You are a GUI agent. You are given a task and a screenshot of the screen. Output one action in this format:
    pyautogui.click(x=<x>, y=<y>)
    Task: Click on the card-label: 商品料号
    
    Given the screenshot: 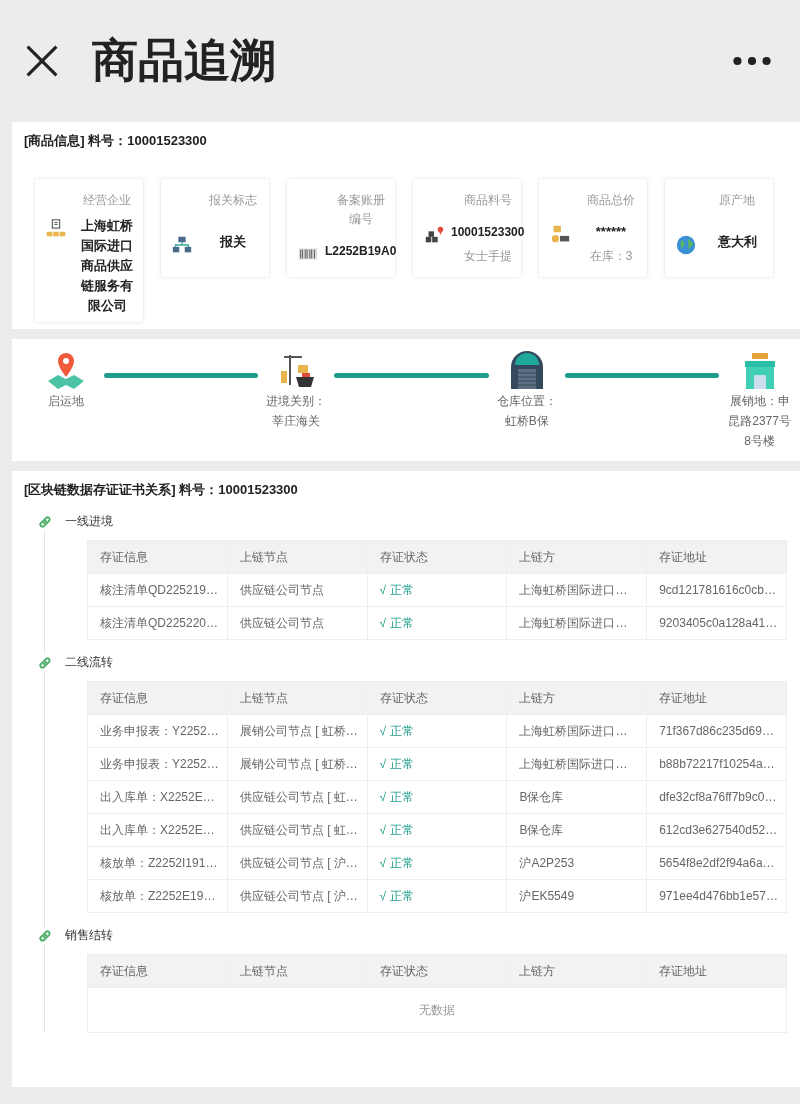 What is the action you would take?
    pyautogui.click(x=487, y=200)
    